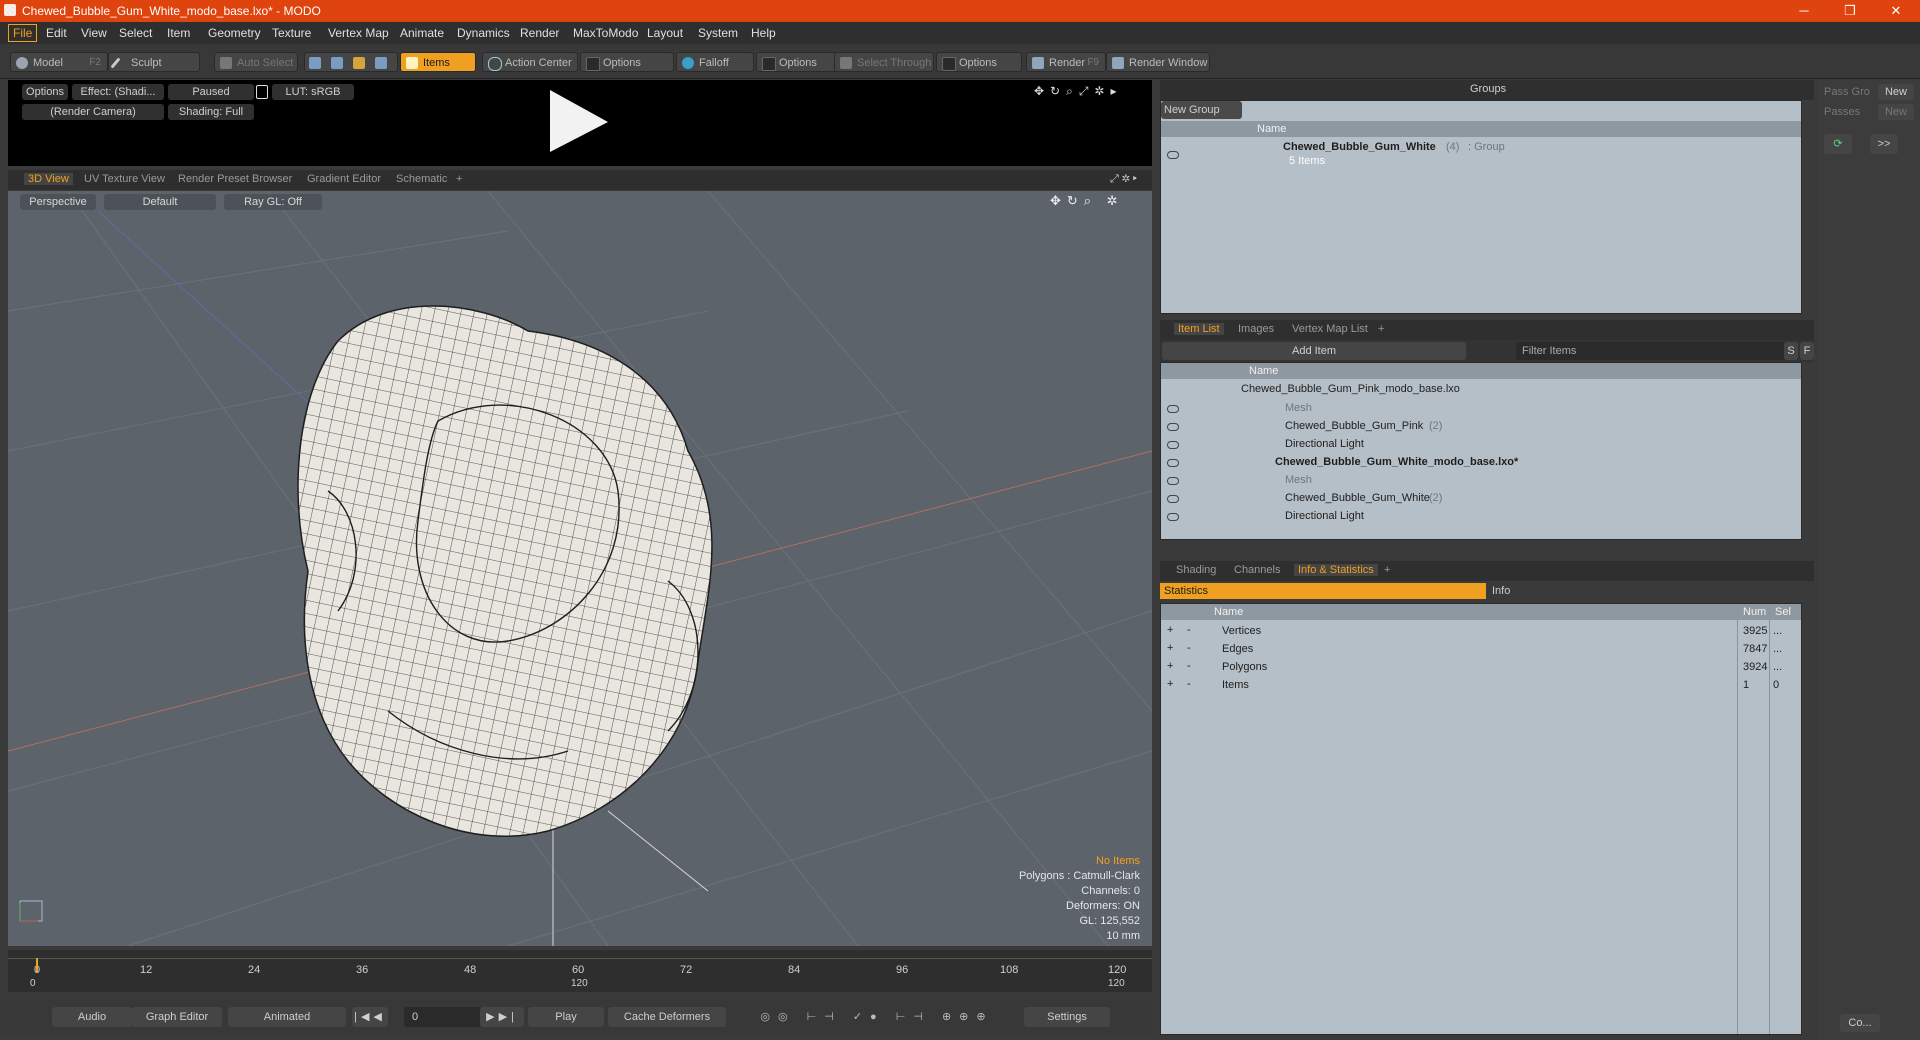 The image size is (1920, 1040). I want to click on playhead, so click(37, 965).